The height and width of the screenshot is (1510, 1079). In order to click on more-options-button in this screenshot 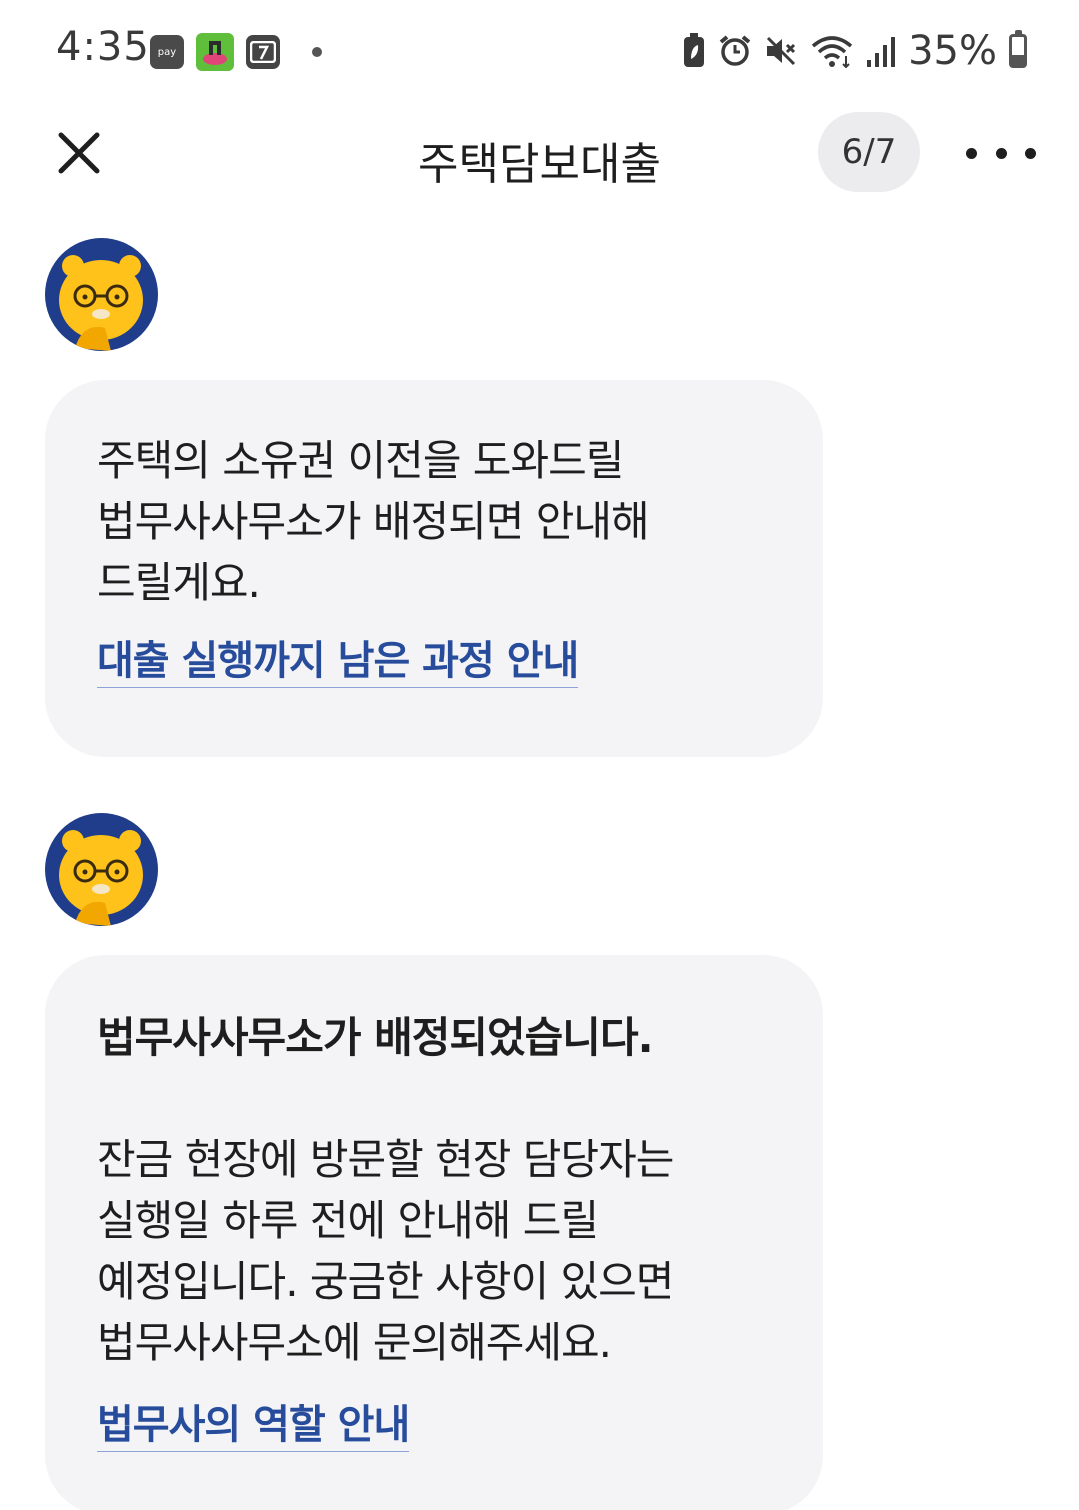, I will do `click(1001, 153)`.